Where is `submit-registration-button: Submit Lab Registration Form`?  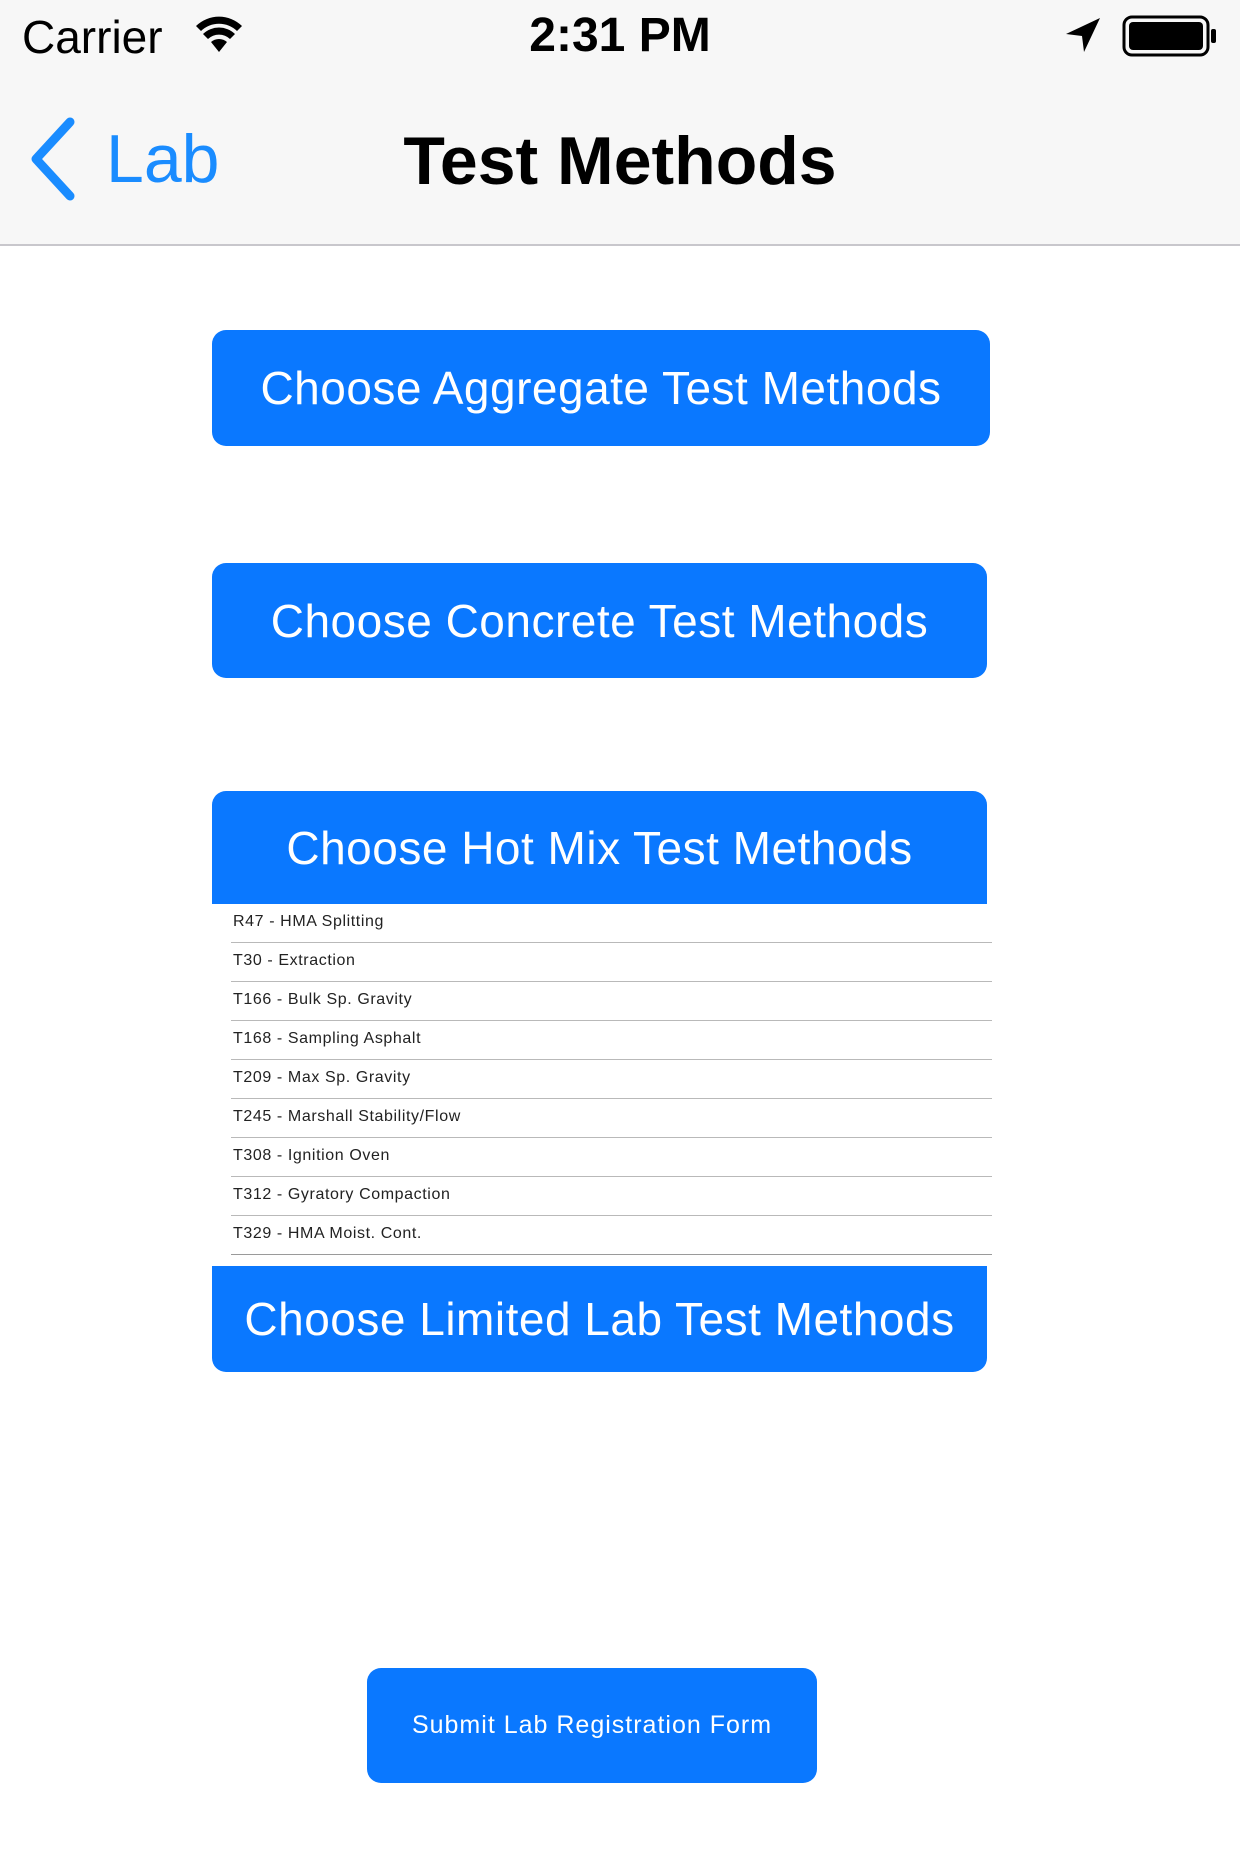
submit-registration-button: Submit Lab Registration Form is located at coordinates (592, 1725).